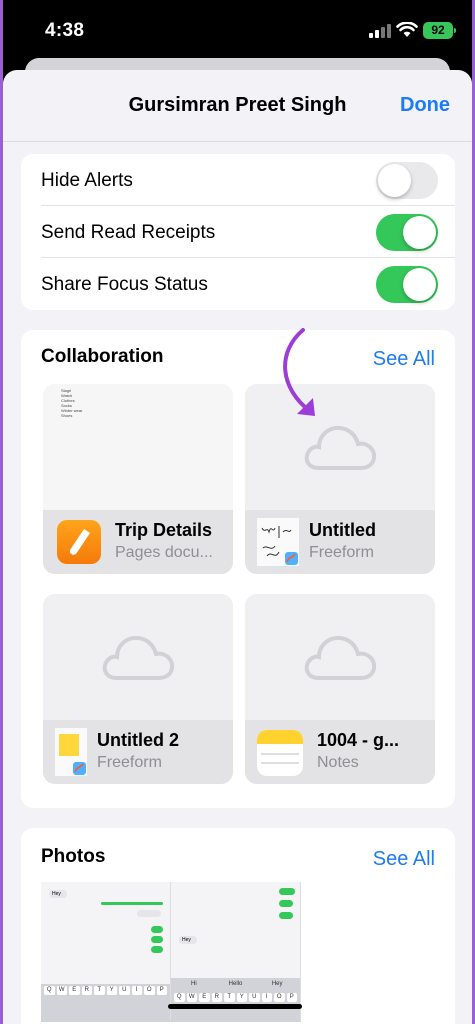 The width and height of the screenshot is (475, 1024). I want to click on read-receipts-toggle, so click(407, 232).